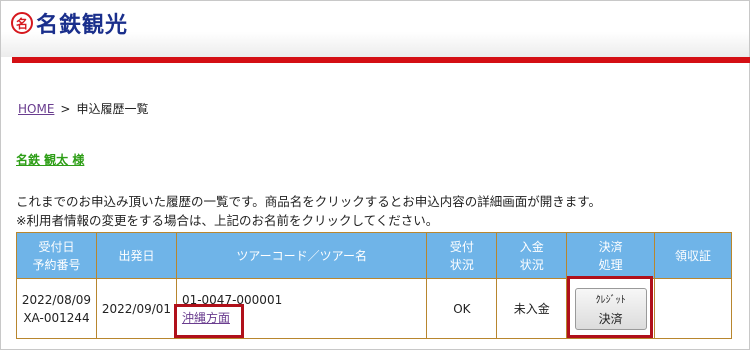  Describe the element at coordinates (610, 246) in the screenshot. I see `header-settlement-label-1: 決済` at that location.